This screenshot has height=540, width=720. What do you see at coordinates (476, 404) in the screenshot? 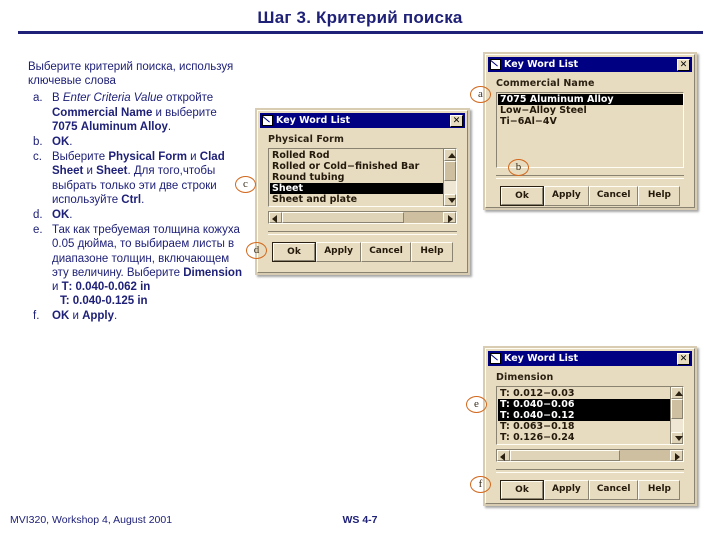
I see `callout-e: e` at bounding box center [476, 404].